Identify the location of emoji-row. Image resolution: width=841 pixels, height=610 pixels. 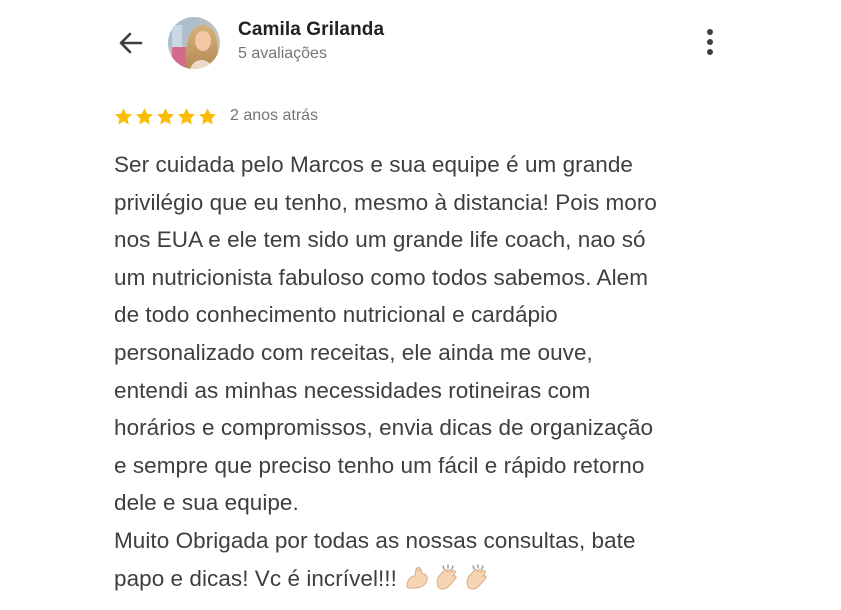
(448, 577).